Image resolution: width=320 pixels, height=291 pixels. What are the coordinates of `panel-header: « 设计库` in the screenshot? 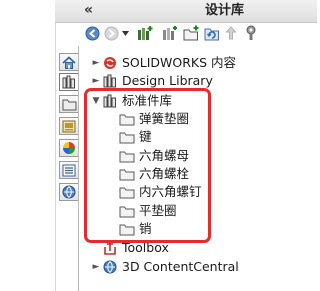 It's located at (186, 11).